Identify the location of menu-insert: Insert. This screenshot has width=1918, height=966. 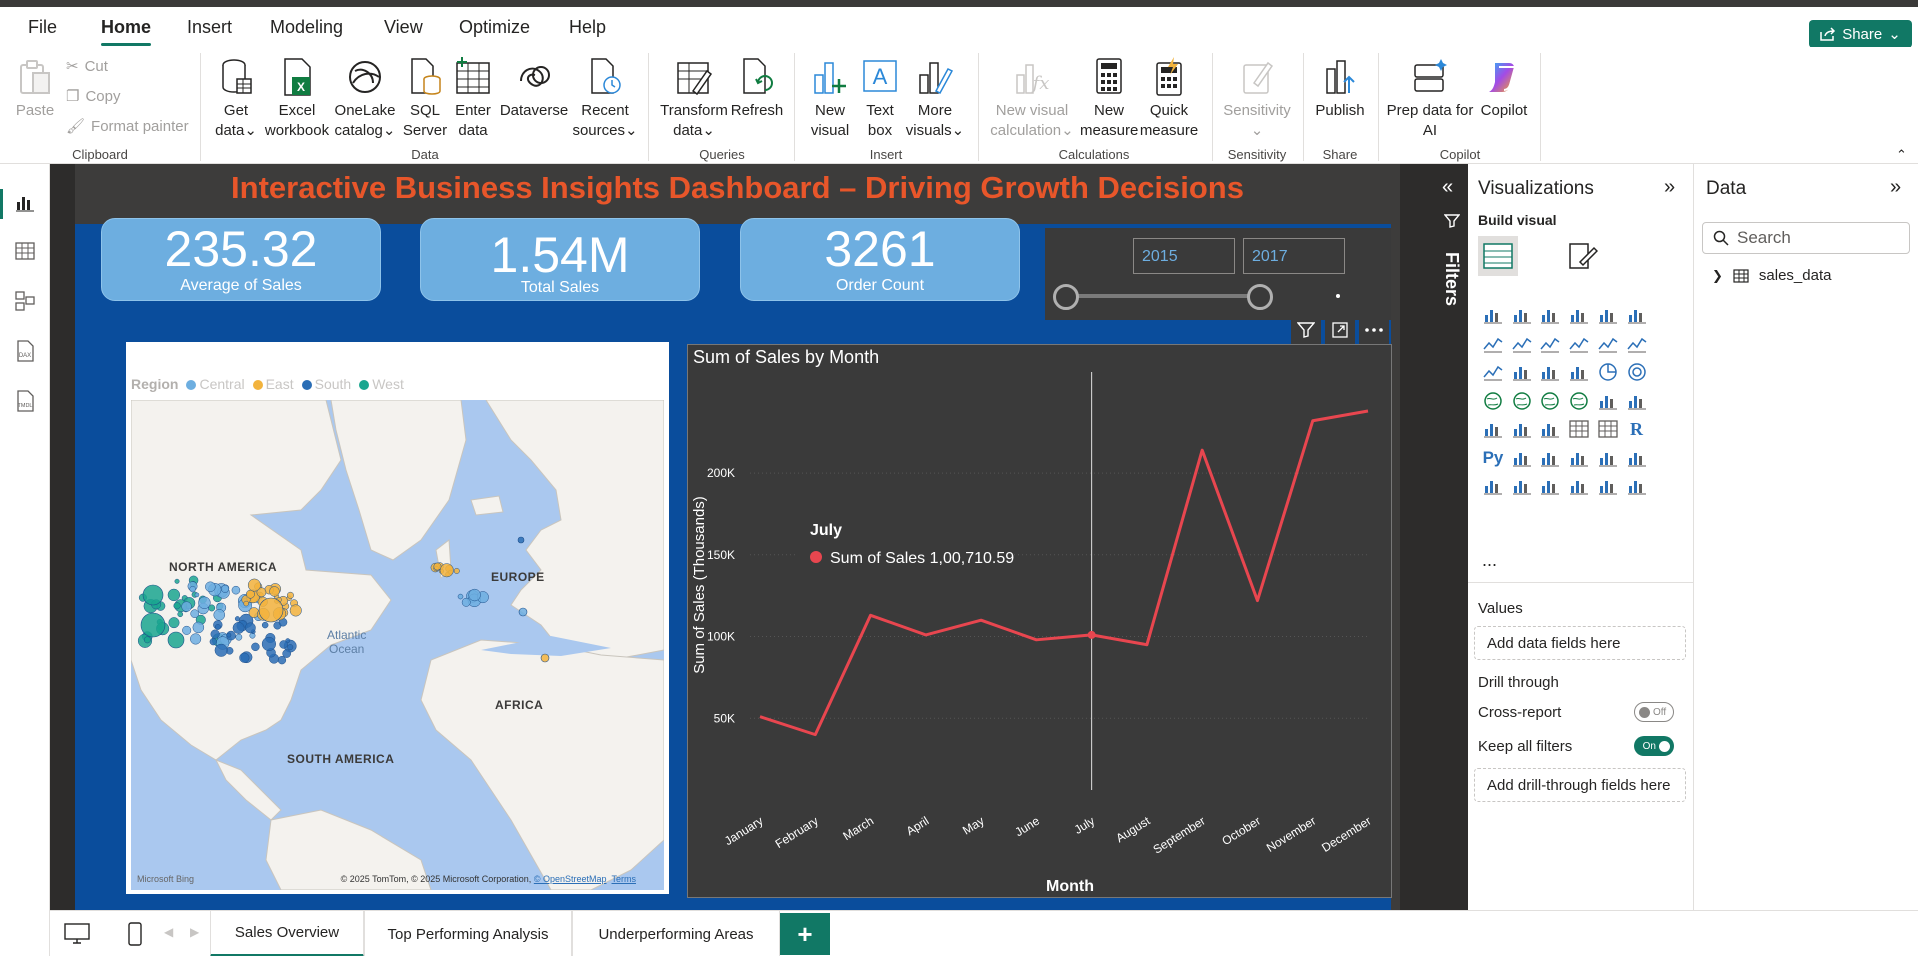
(209, 27).